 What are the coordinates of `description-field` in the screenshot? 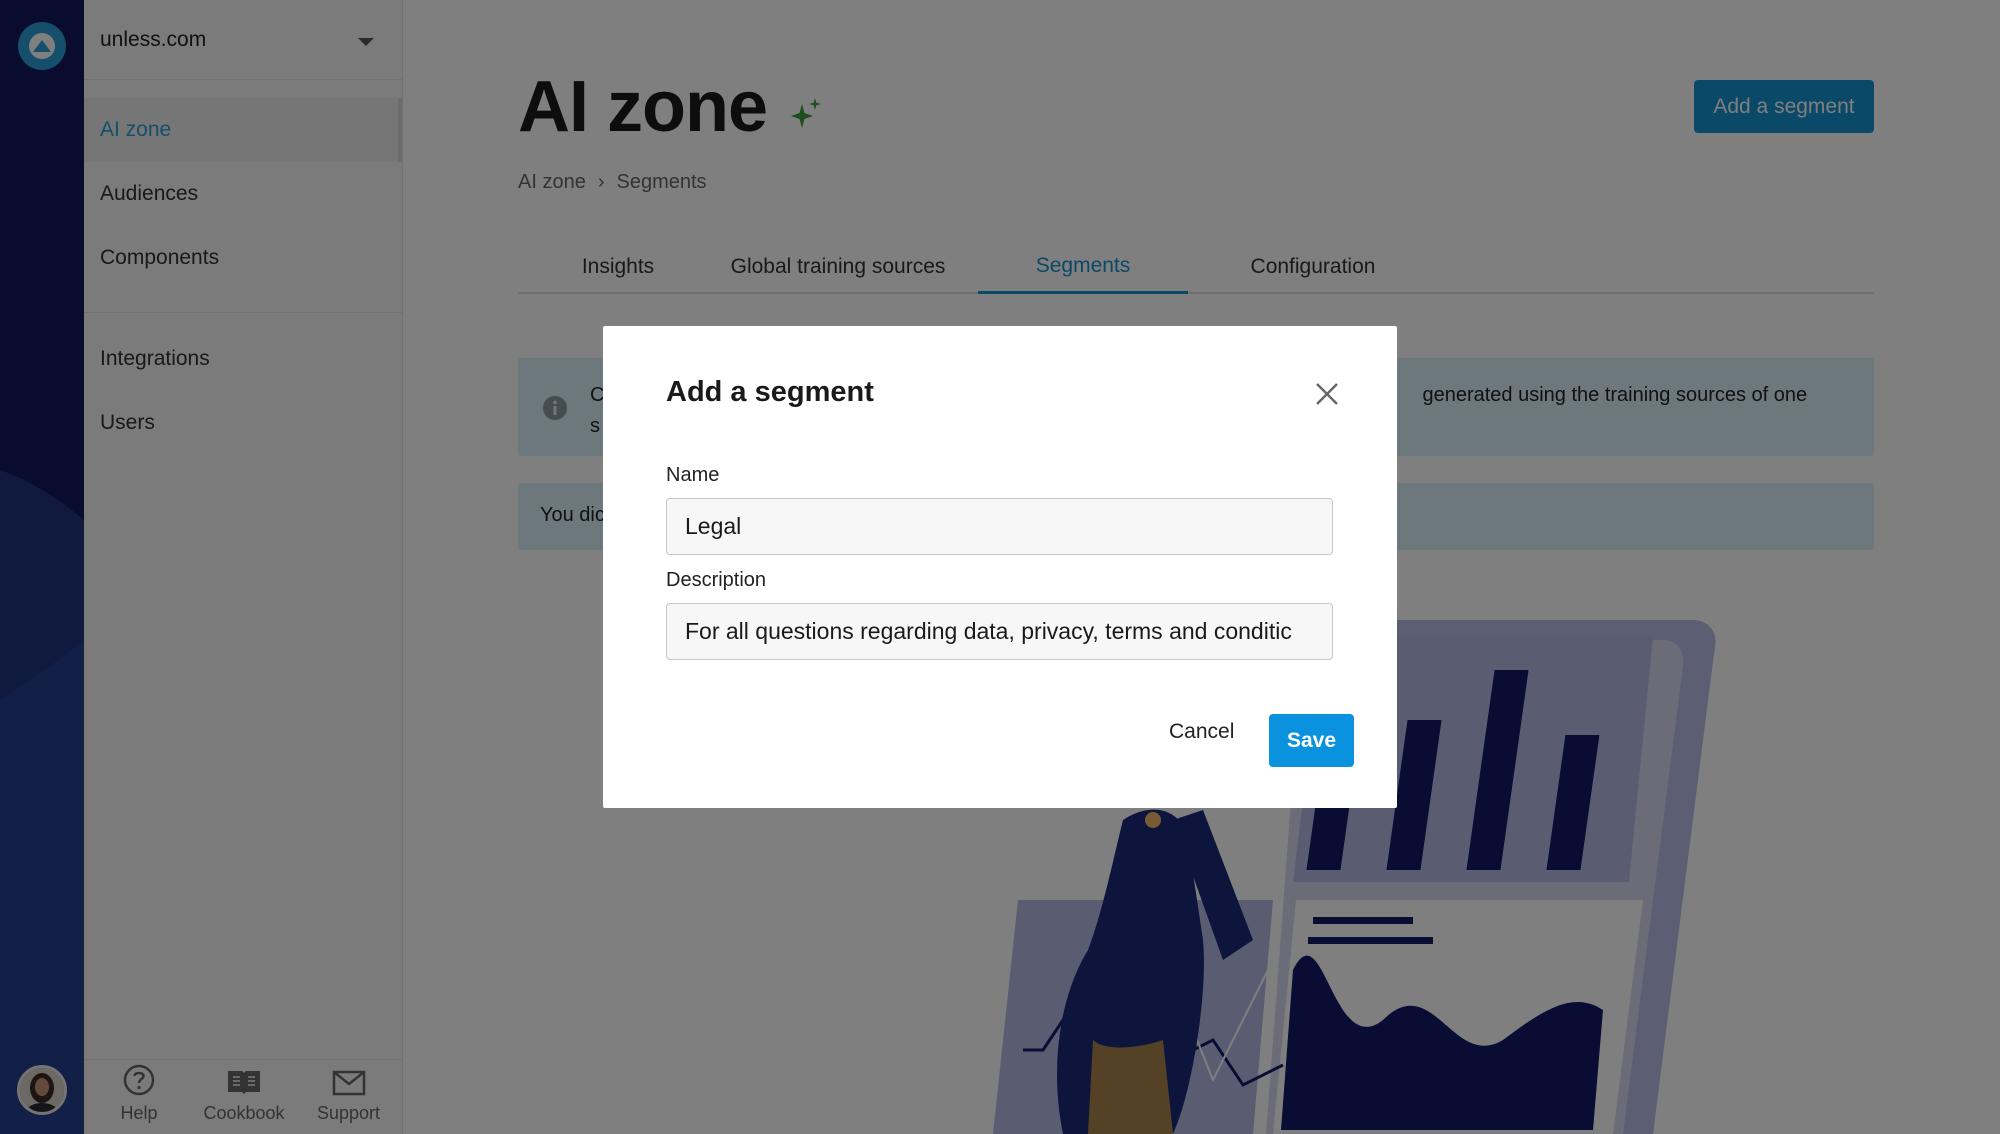 It's located at (999, 631).